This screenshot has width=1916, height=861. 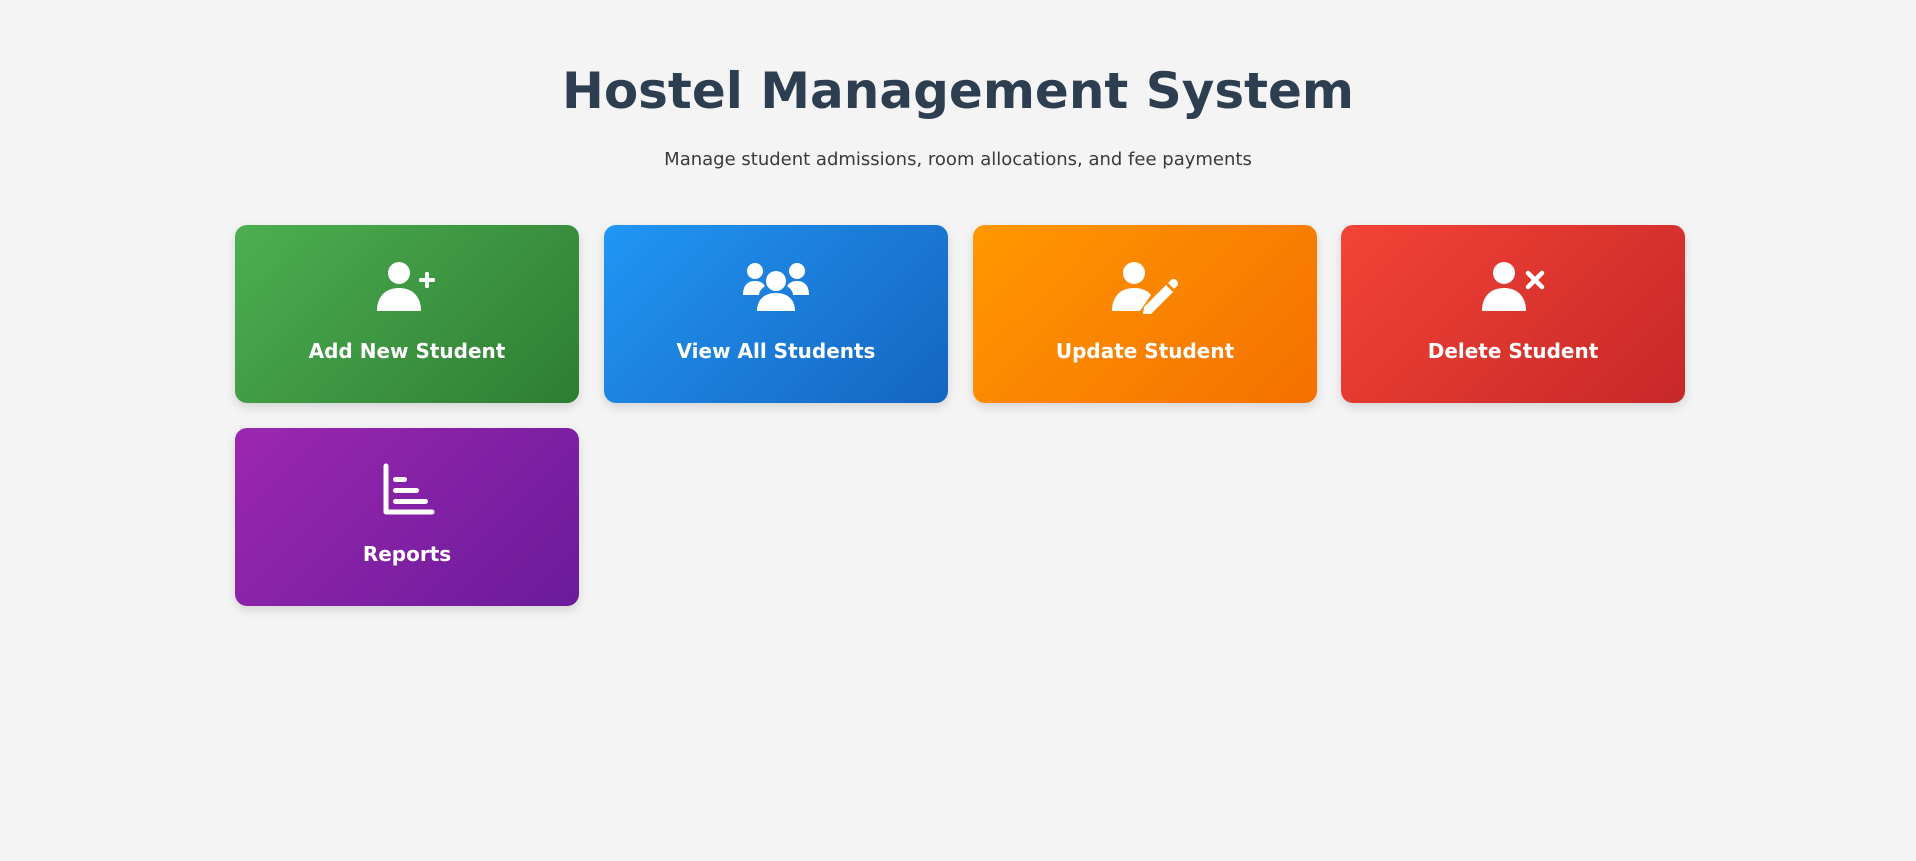 I want to click on page-title: Hostel Management System, so click(x=958, y=91).